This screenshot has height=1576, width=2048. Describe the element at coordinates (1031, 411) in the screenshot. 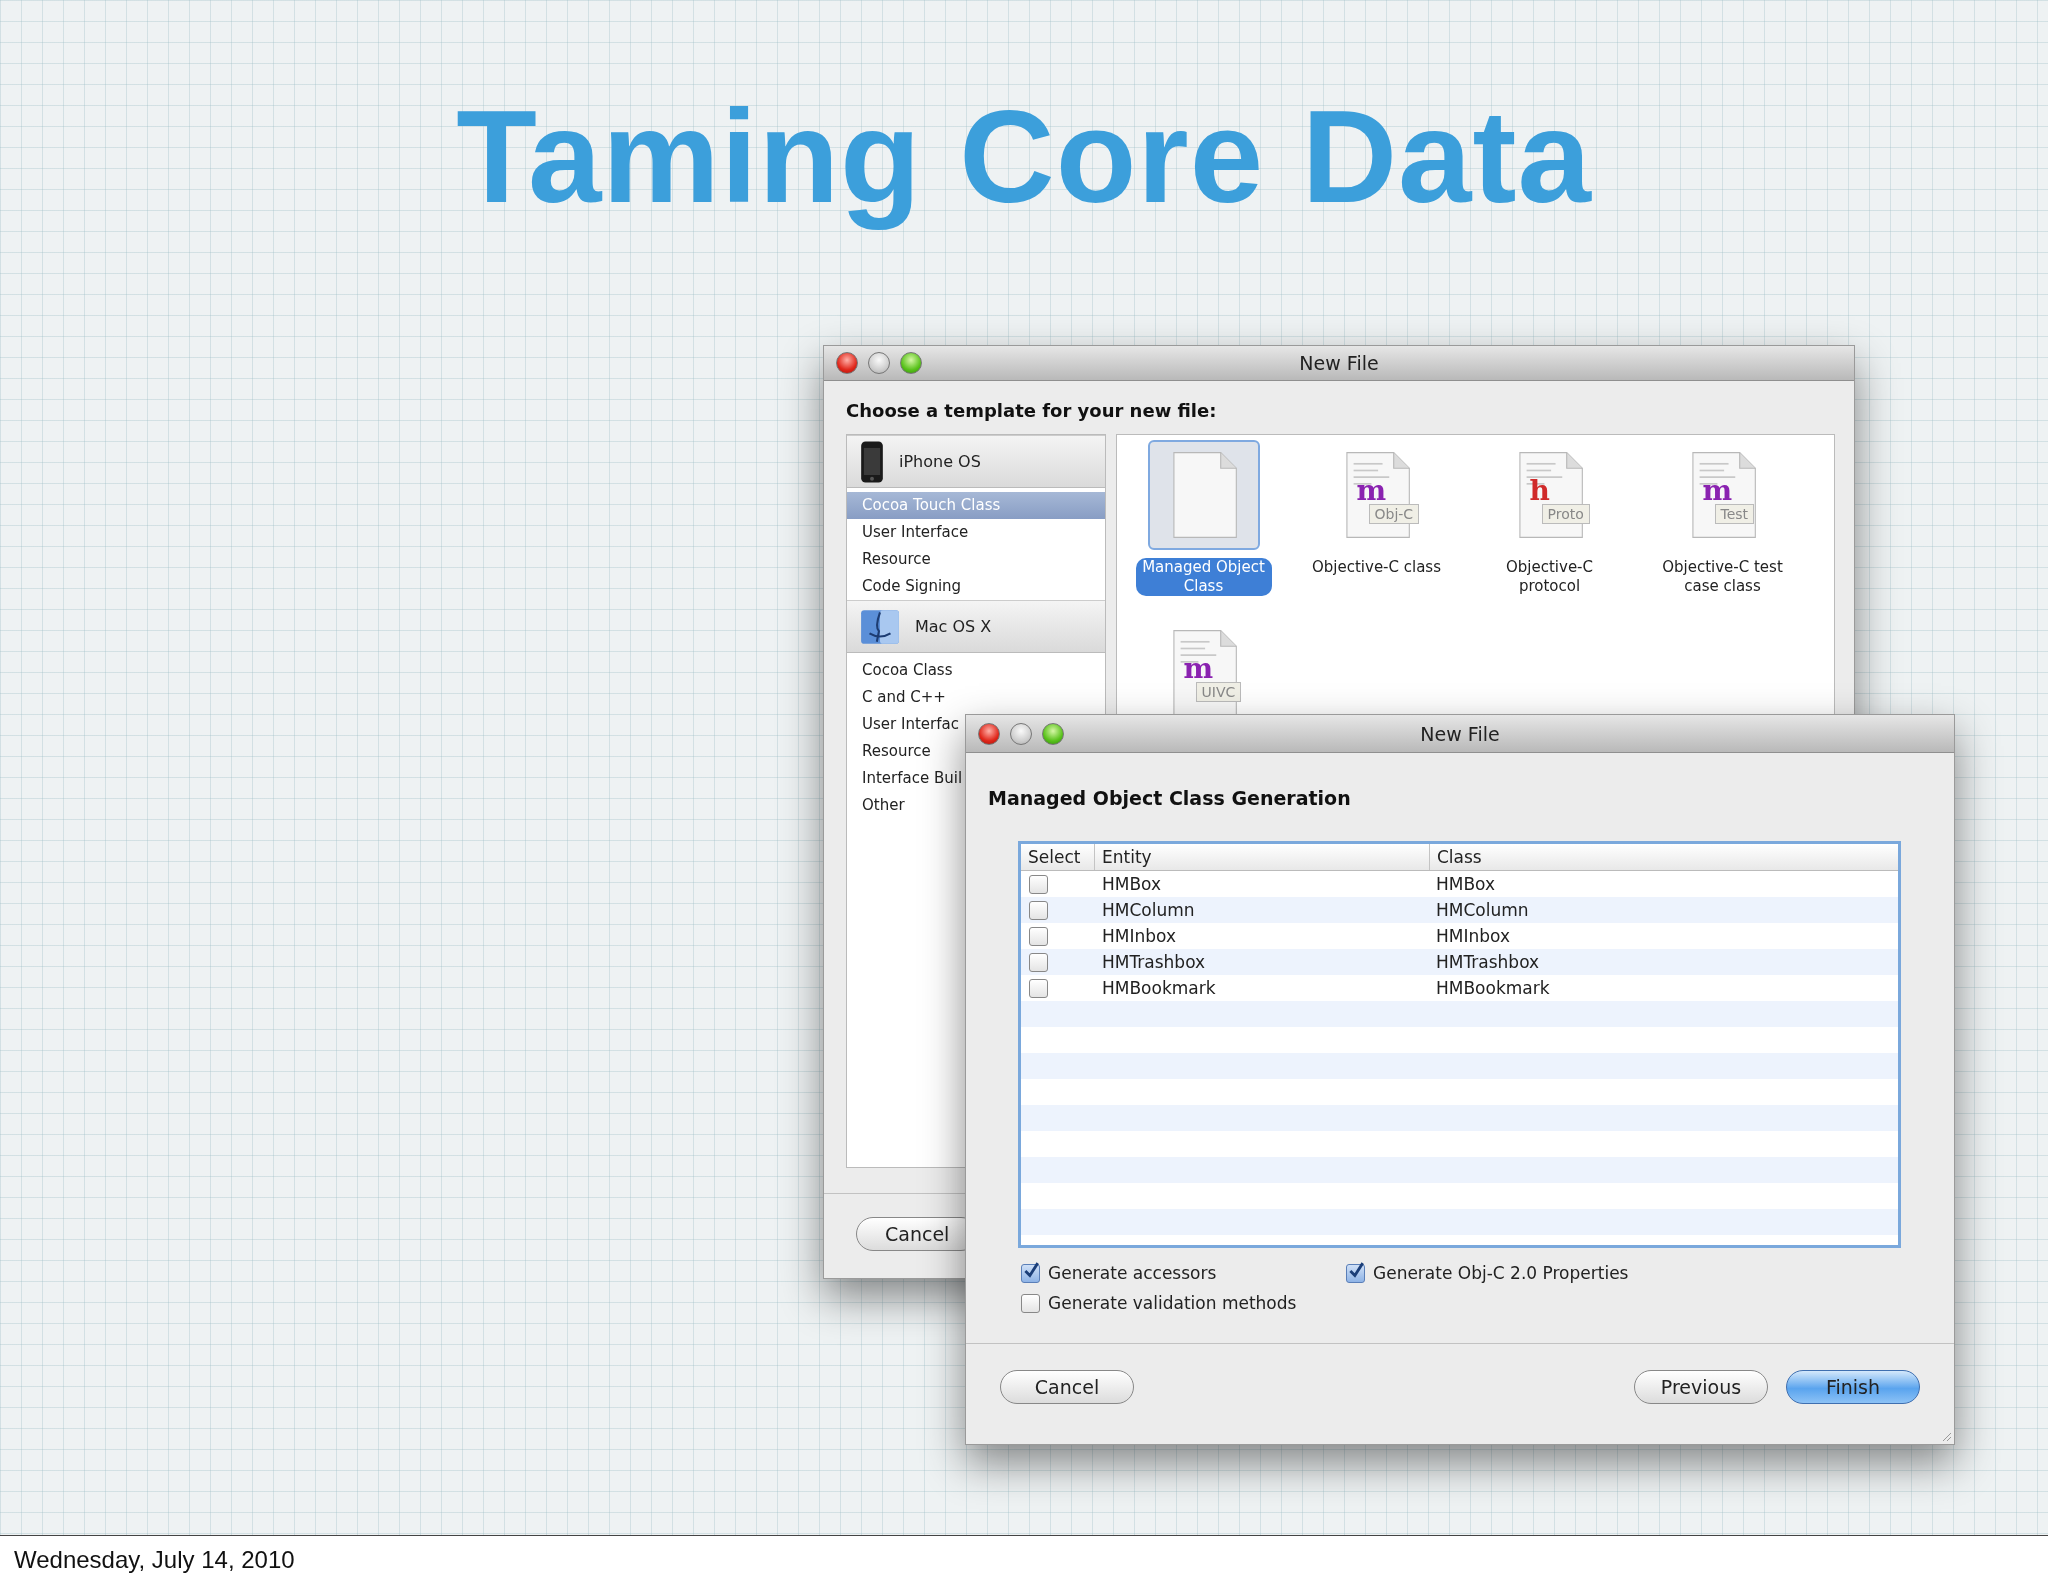

I see `dialog-heading: Choose a template for your new file:` at that location.